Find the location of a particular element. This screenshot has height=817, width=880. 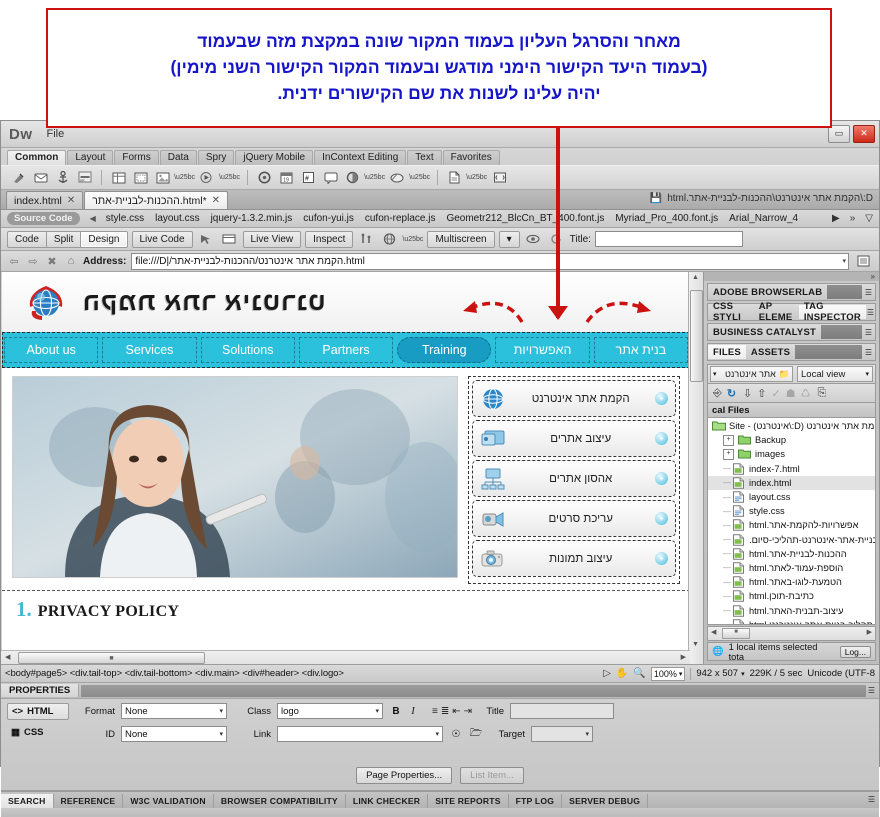

class-caret-icon: ▾ is located at coordinates (377, 711).